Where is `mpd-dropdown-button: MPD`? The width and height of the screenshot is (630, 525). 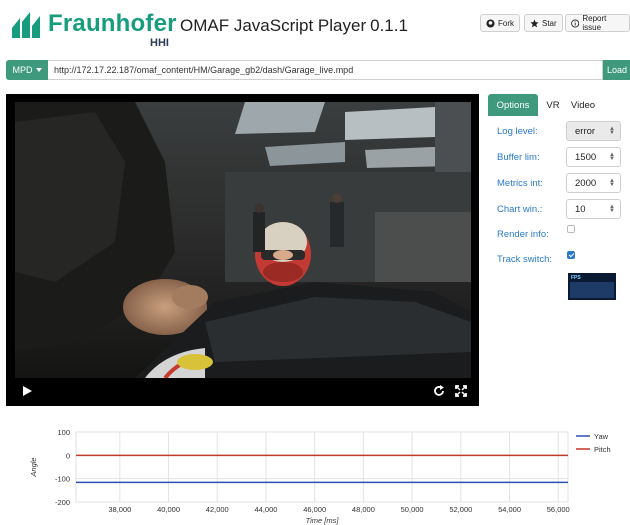
mpd-dropdown-button: MPD is located at coordinates (27, 70).